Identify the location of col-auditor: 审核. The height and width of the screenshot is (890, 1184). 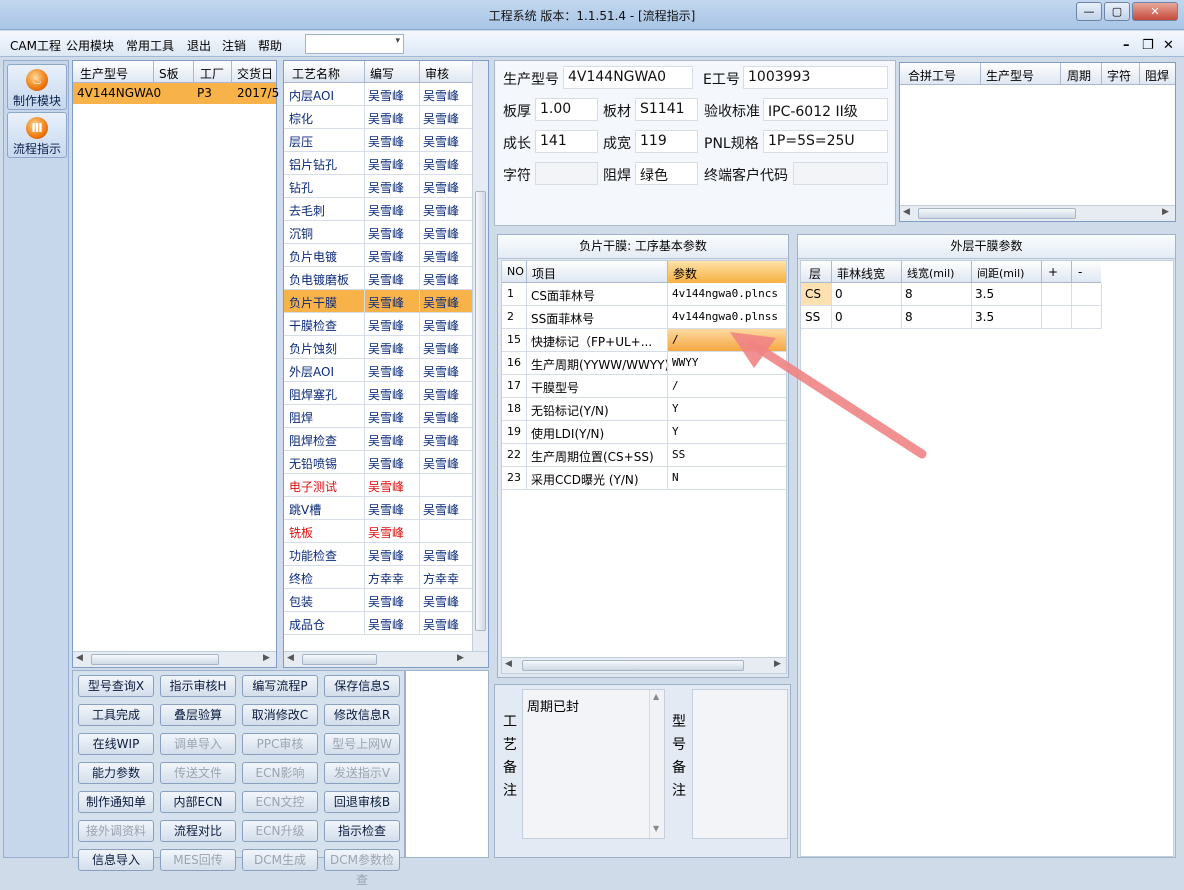
(437, 73).